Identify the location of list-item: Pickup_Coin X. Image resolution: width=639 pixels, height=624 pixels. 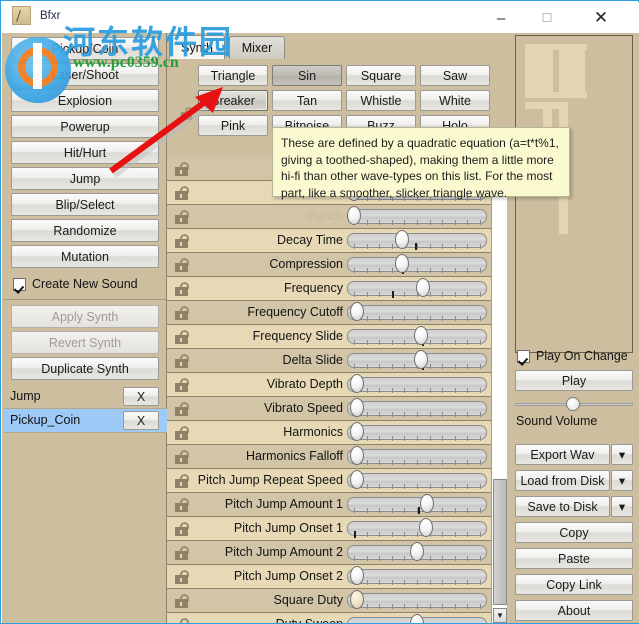
(85, 421).